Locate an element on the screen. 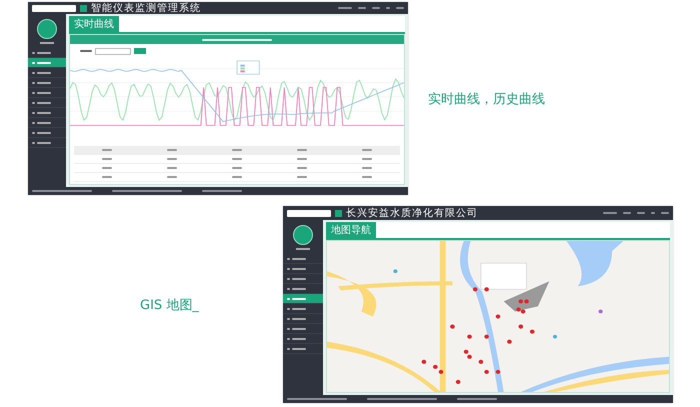 The width and height of the screenshot is (700, 407). chart-legend is located at coordinates (248, 67).